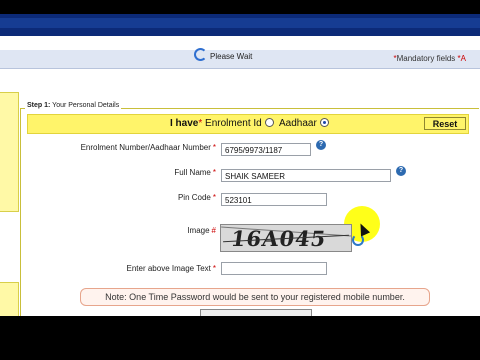  I want to click on step-title: Your Personal Details, so click(85, 105).